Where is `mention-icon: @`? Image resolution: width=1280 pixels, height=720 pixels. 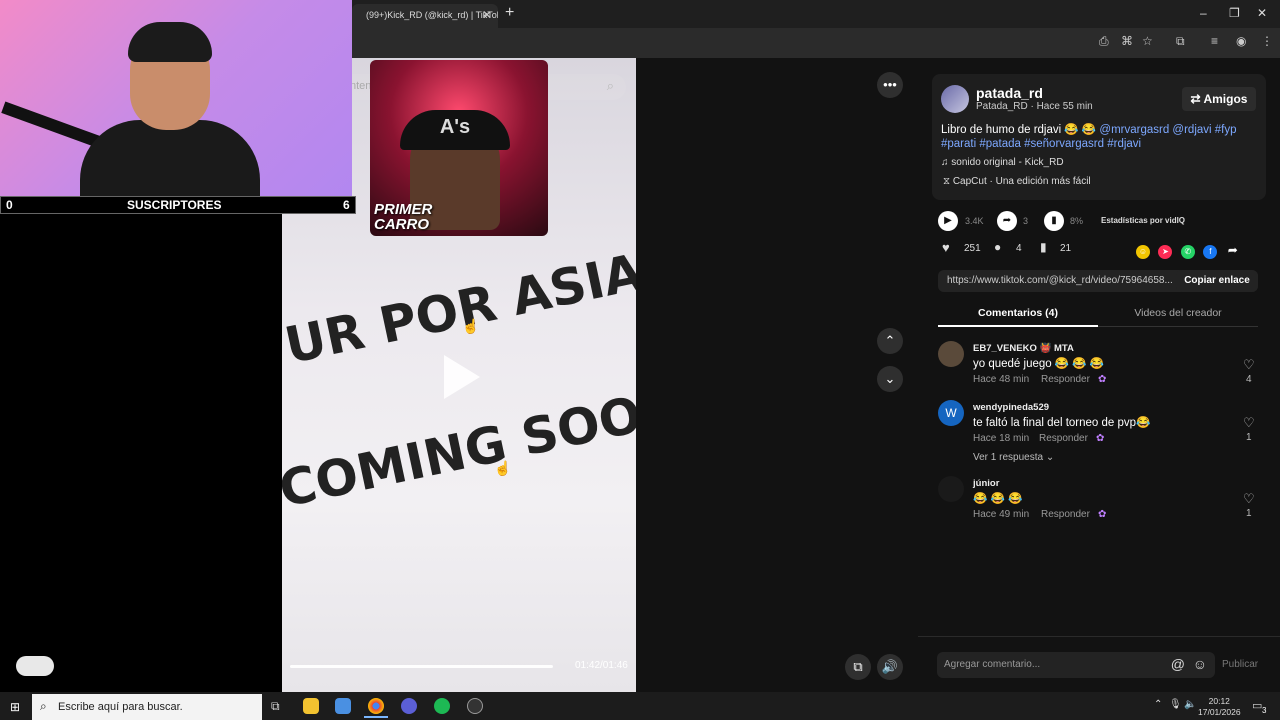
mention-icon: @ is located at coordinates (1178, 664).